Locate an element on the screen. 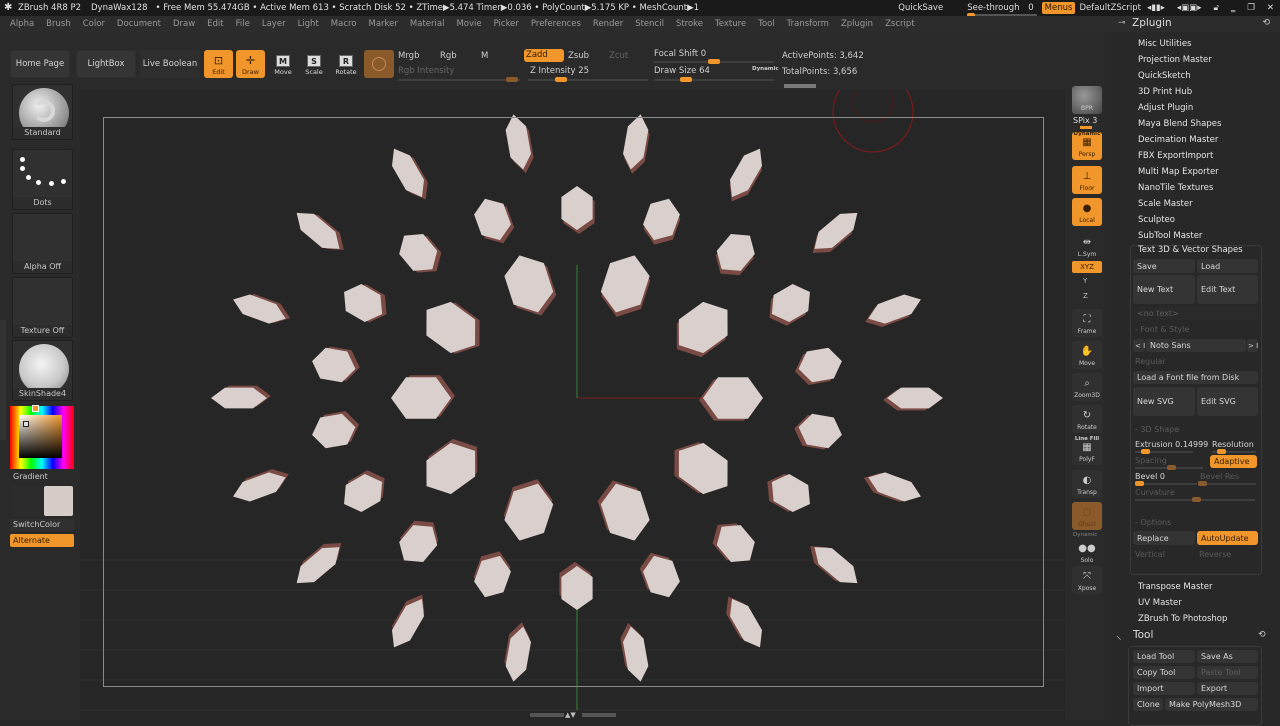 This screenshot has width=1280, height=726. menus-toggle: Menus is located at coordinates (1058, 8).